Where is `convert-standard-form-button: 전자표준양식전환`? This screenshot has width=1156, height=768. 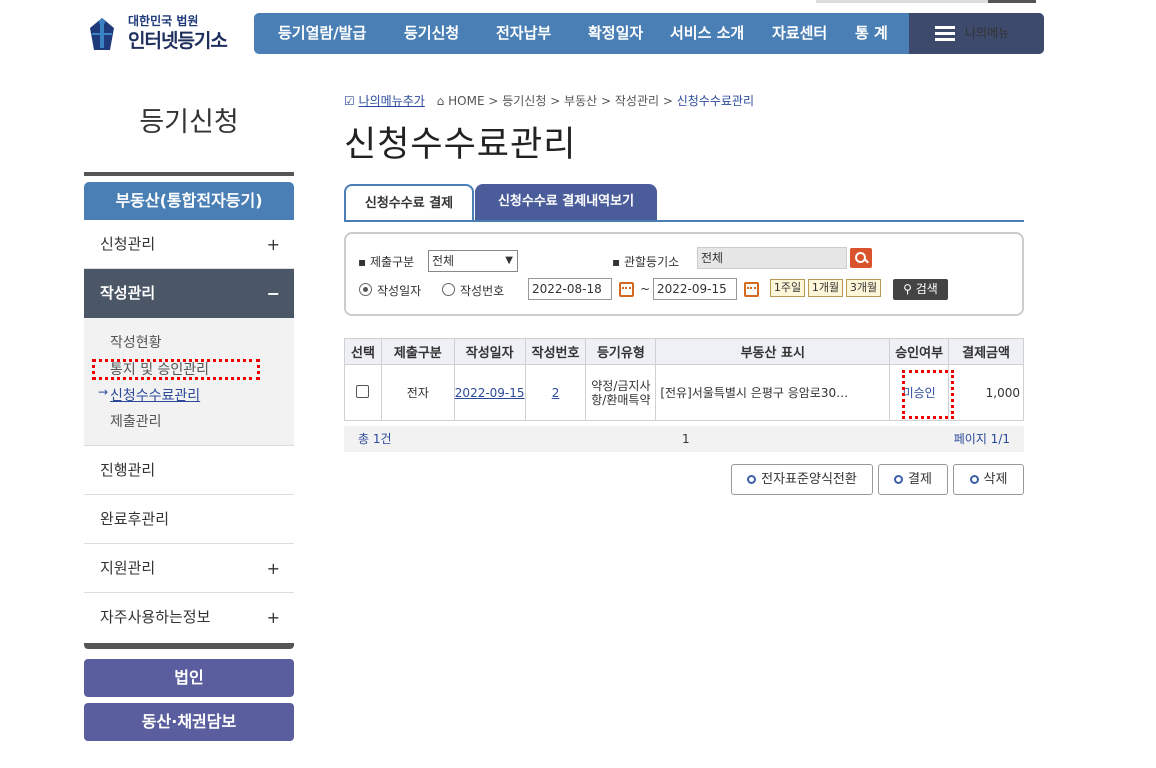
convert-standard-form-button: 전자표준양식전환 is located at coordinates (802, 479).